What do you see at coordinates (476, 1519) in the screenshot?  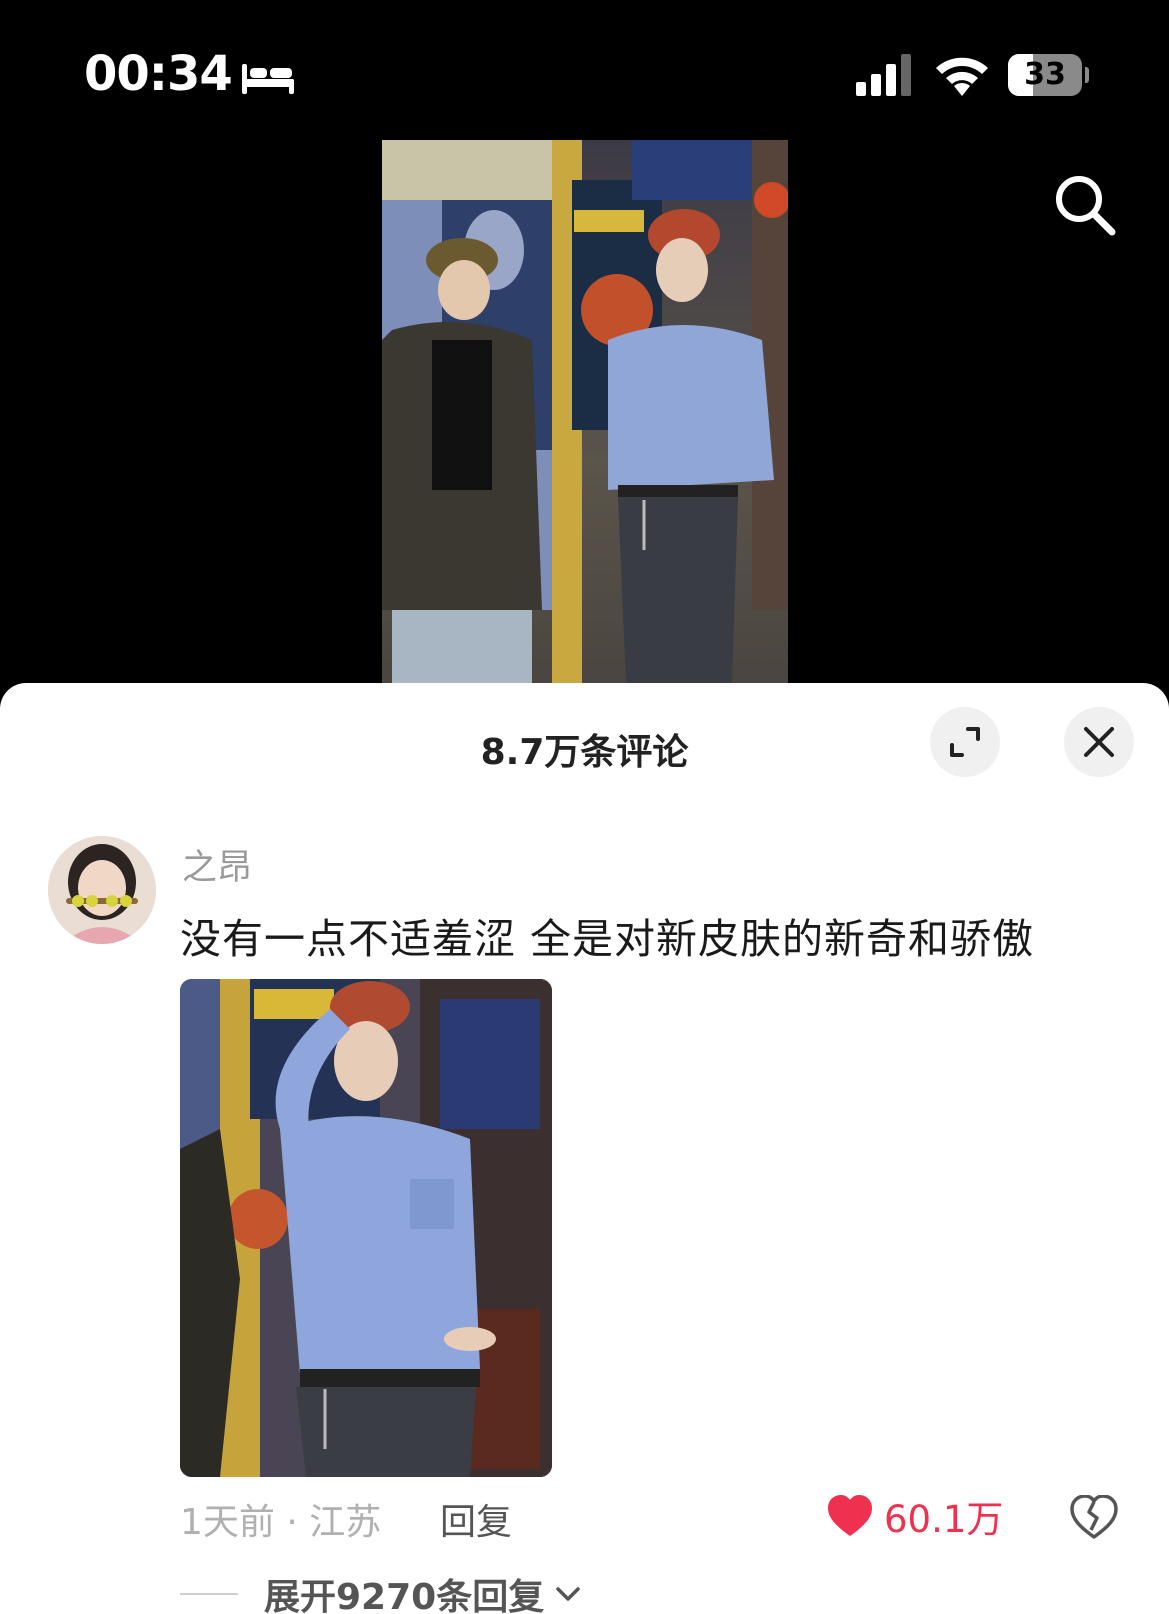 I see `reply-button: 回复` at bounding box center [476, 1519].